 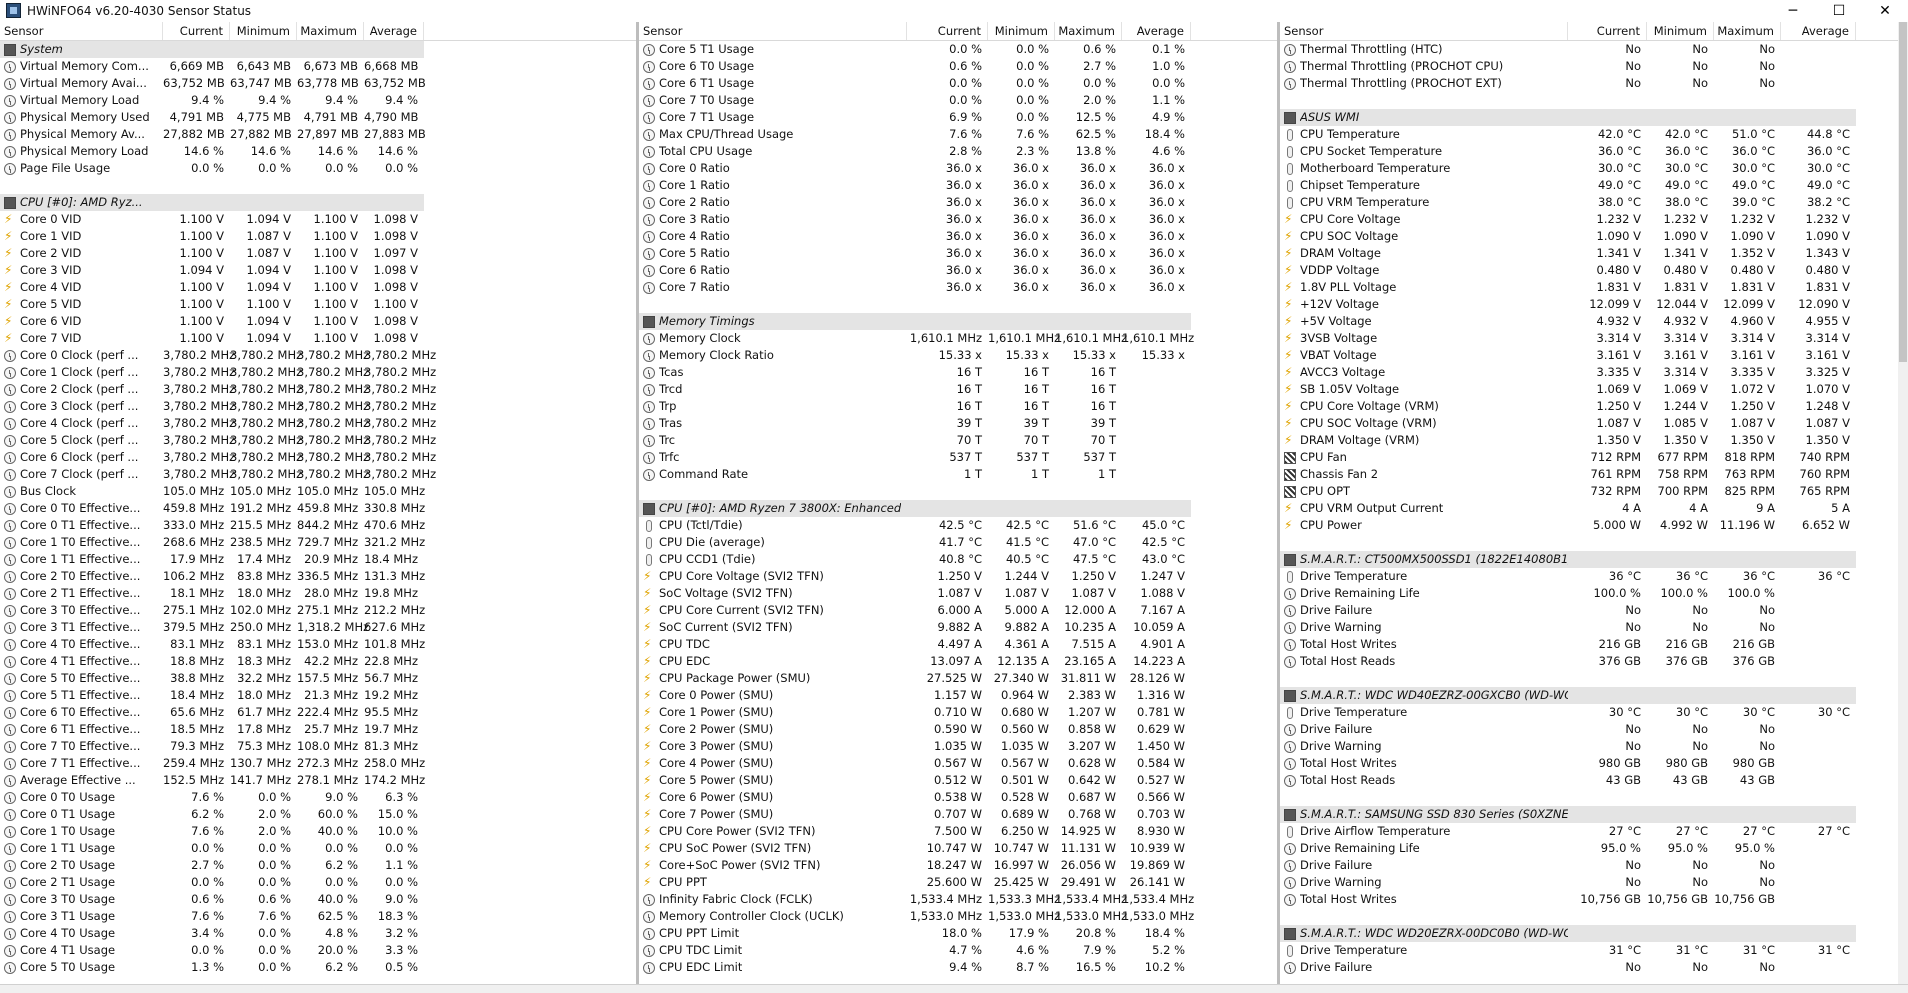 I want to click on sensor-row: Core 3 VID 1.094 V 1.094 V 1.100 V 1.098 V, so click(x=318, y=270).